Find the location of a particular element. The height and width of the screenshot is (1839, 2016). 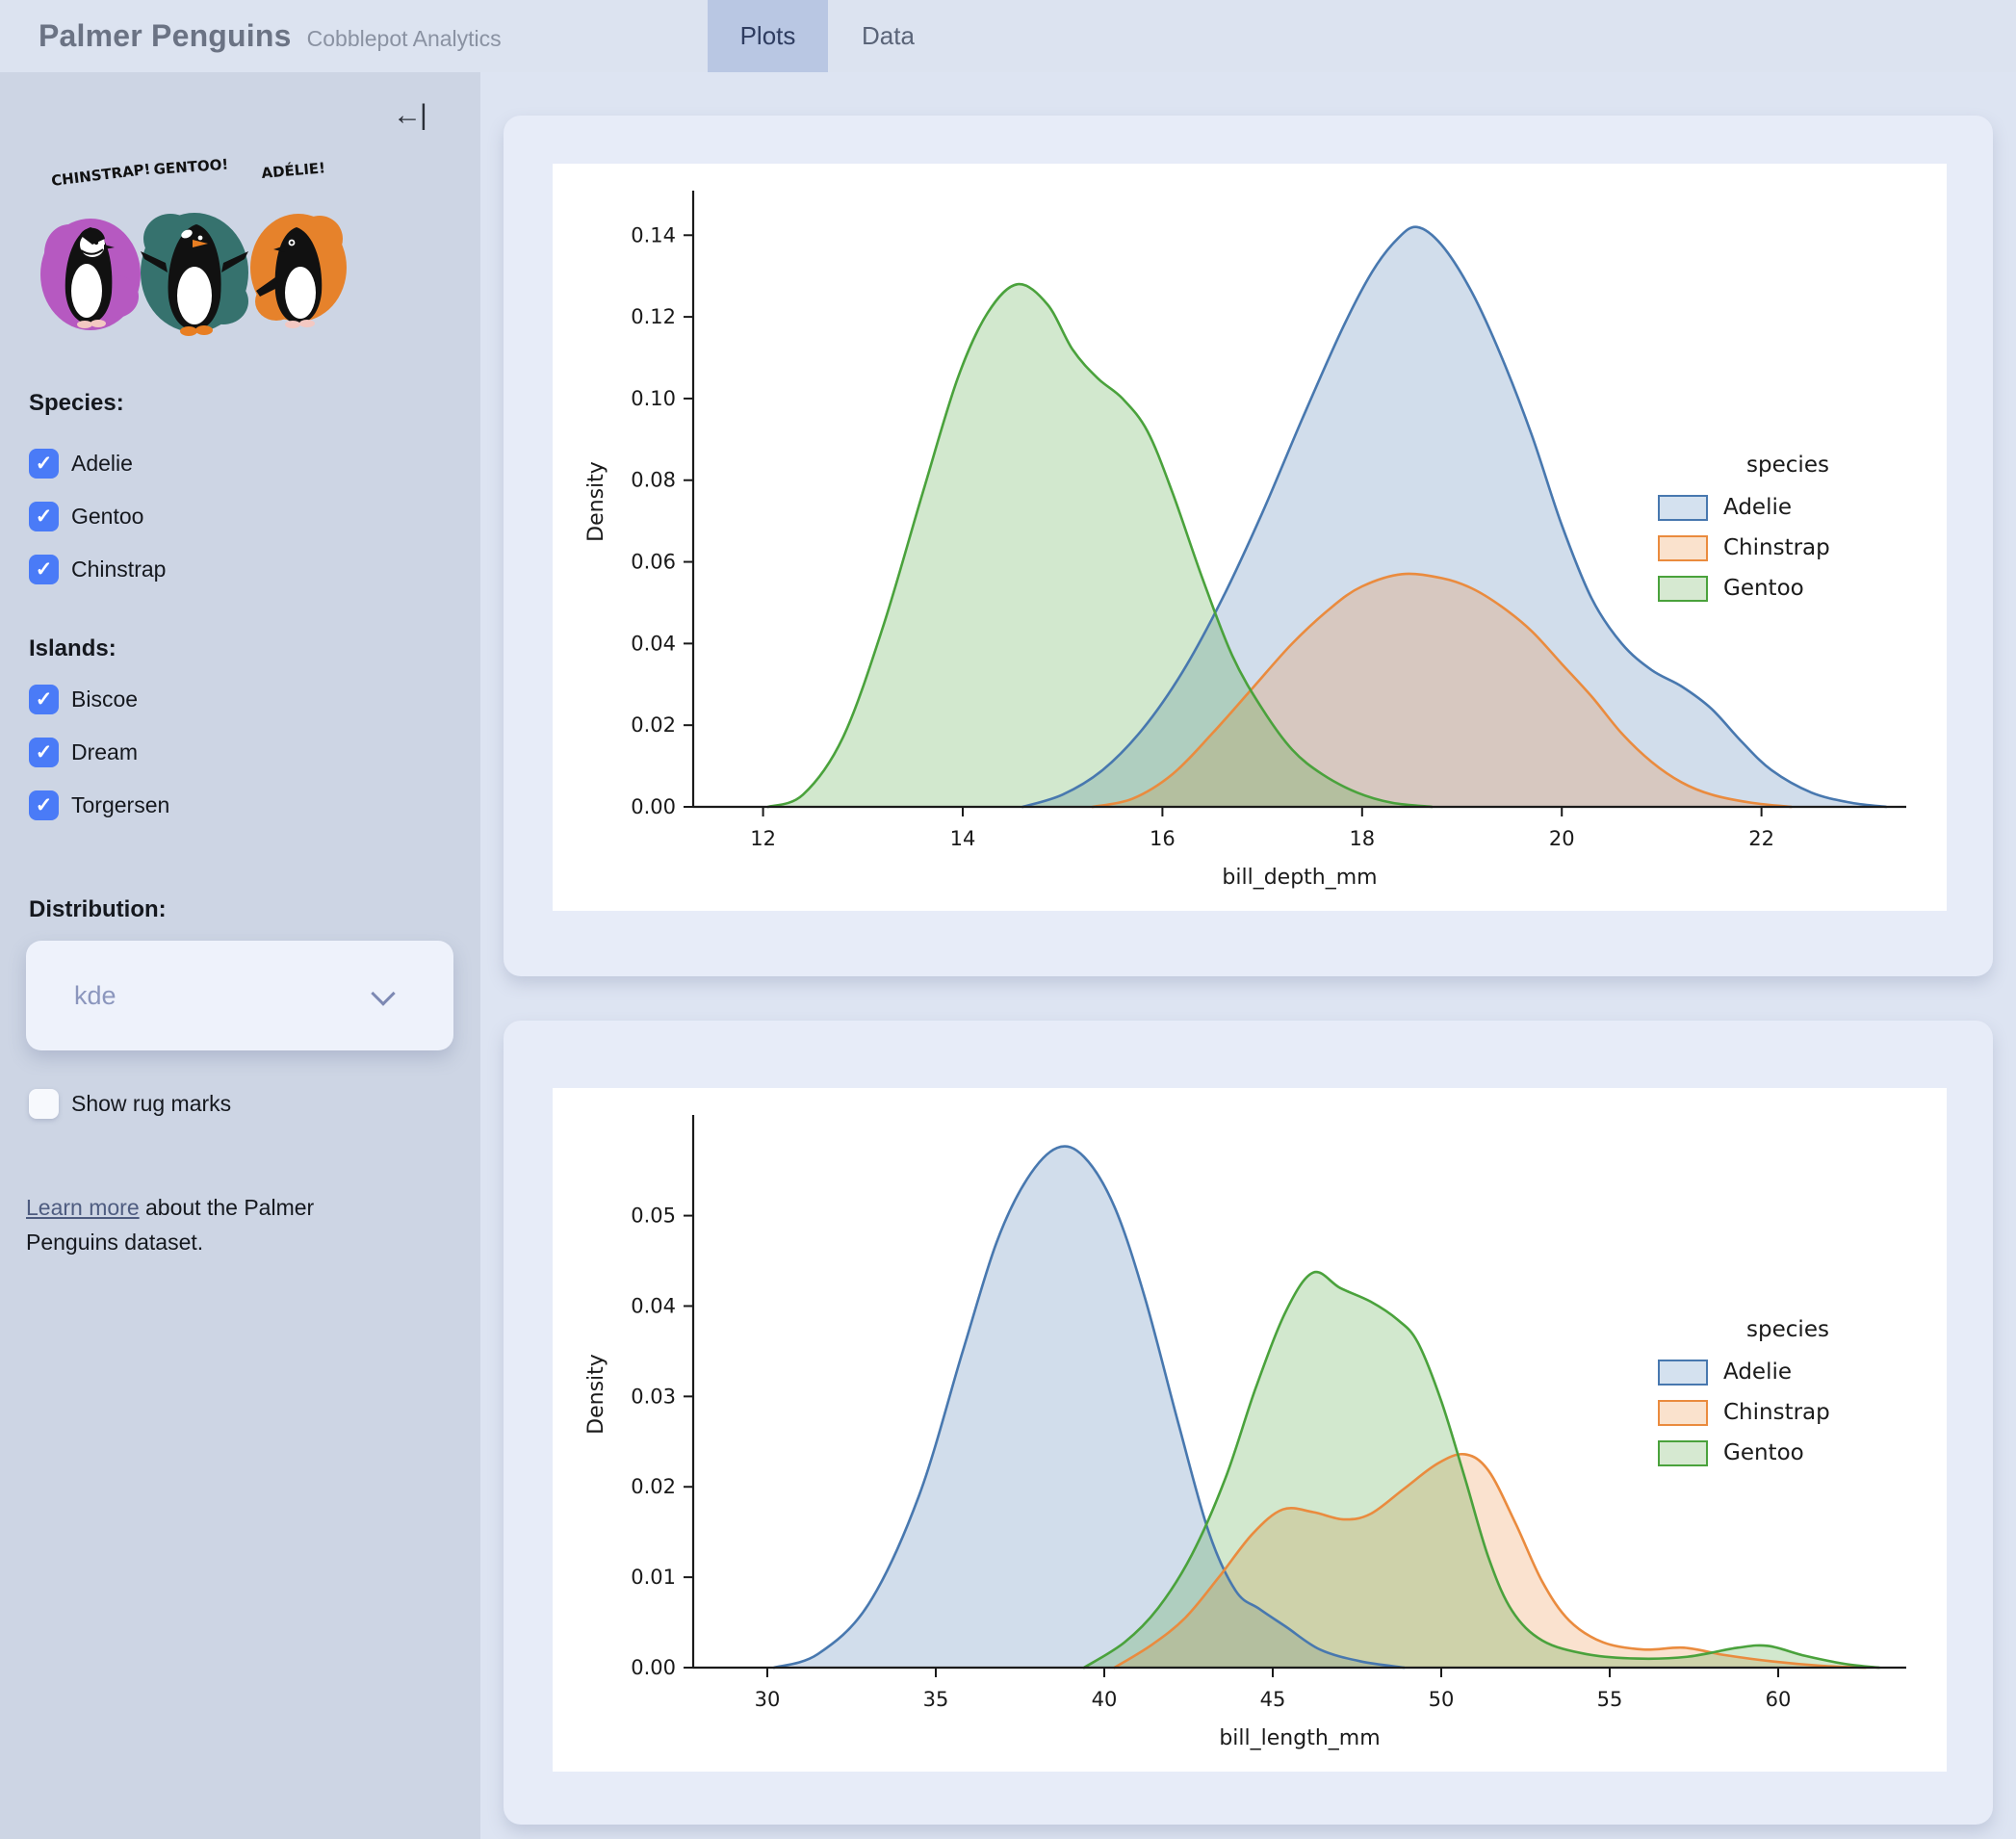

checkbox-island-biscoe: ✓ Biscoe is located at coordinates (84, 699).